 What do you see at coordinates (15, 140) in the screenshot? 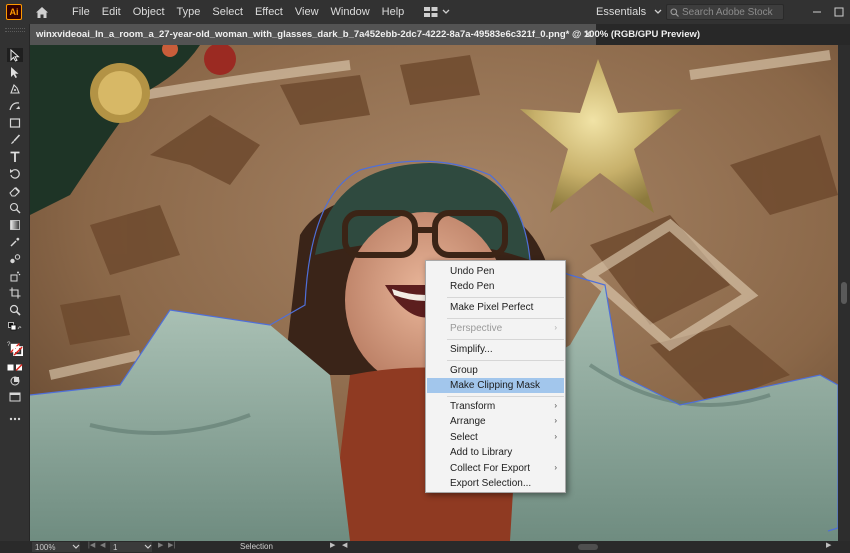
I see `paintbrush-tool-icon` at bounding box center [15, 140].